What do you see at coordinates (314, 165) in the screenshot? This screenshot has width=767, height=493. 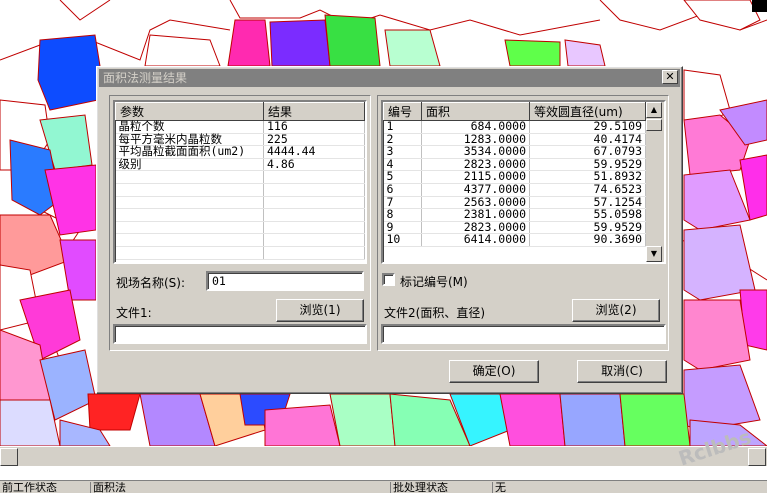 I see `result-cell: 4.86` at bounding box center [314, 165].